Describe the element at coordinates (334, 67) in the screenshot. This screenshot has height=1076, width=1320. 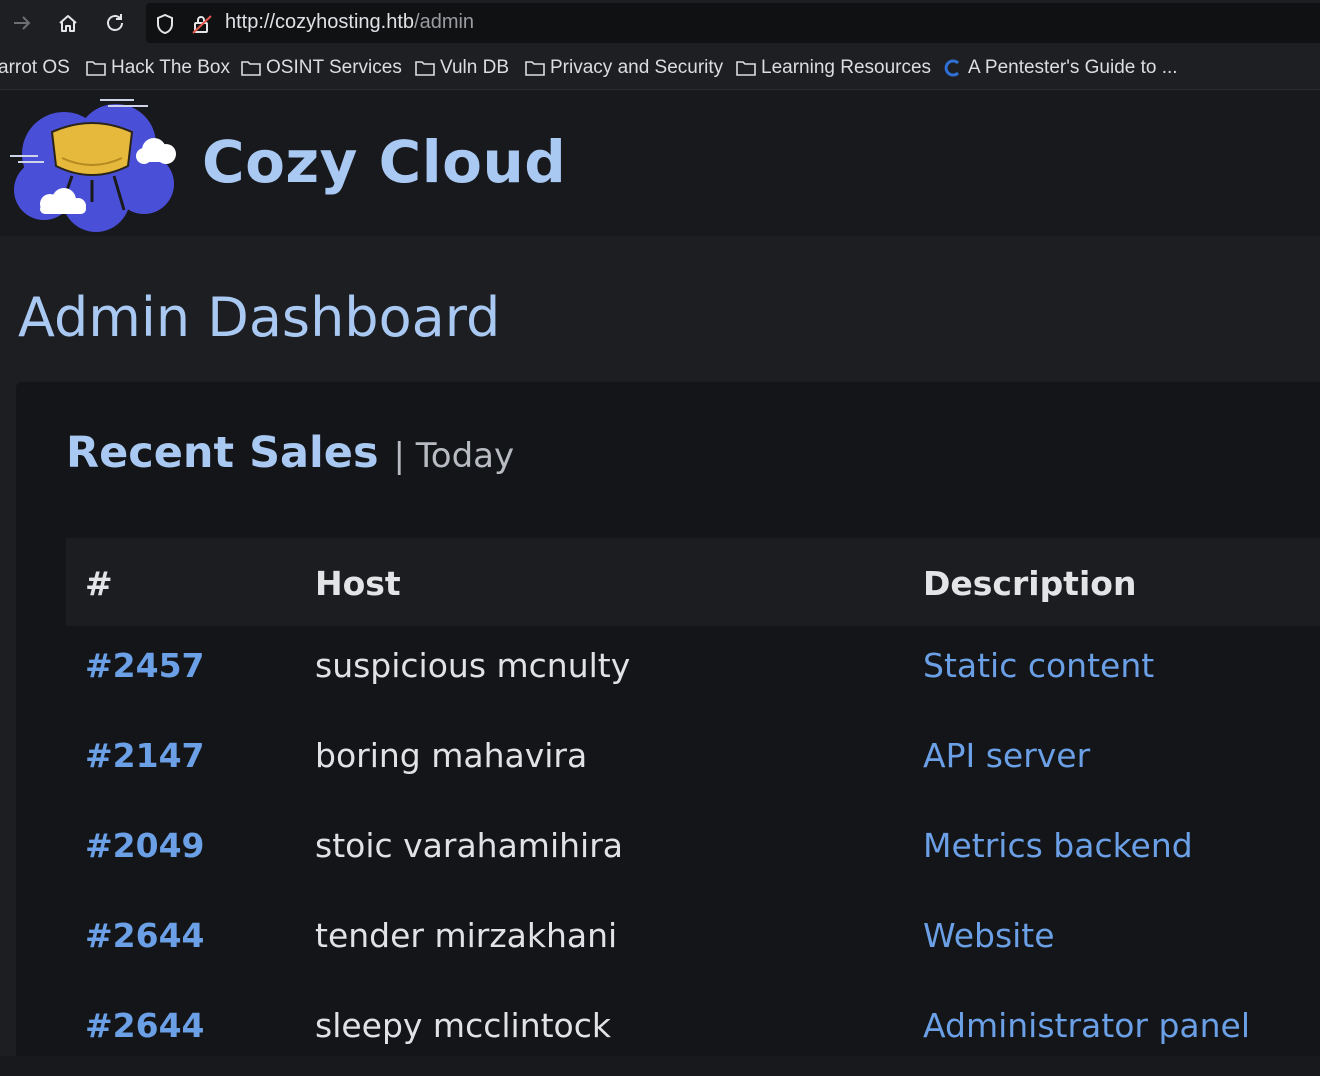
I see `bookmark-label: OSINT Services` at that location.